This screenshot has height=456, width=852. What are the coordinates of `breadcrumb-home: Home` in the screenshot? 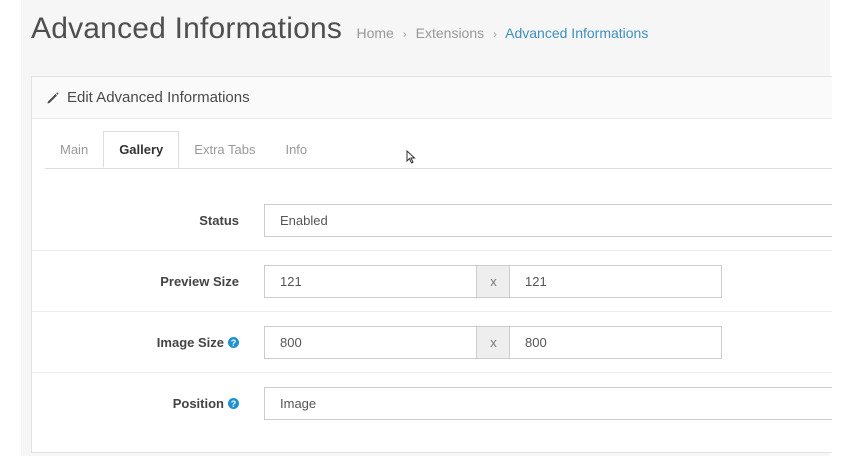 It's located at (375, 33).